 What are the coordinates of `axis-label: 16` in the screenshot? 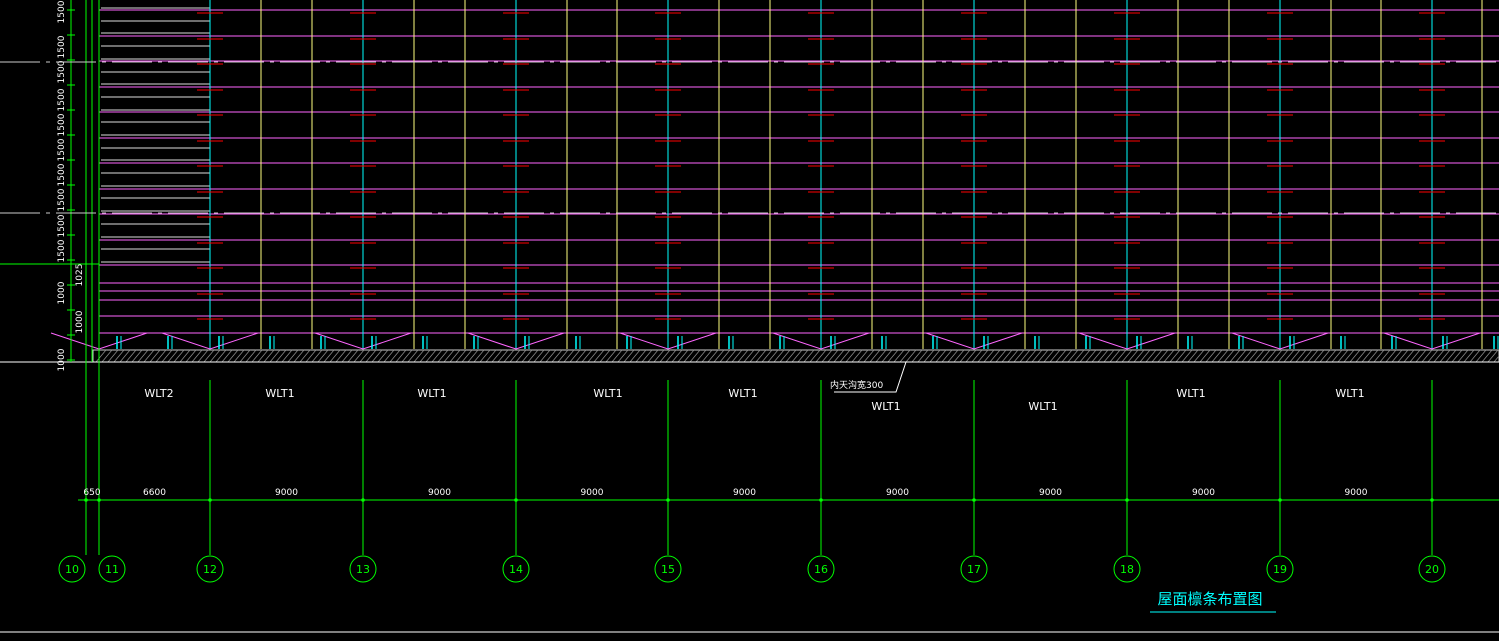 It's located at (821, 569).